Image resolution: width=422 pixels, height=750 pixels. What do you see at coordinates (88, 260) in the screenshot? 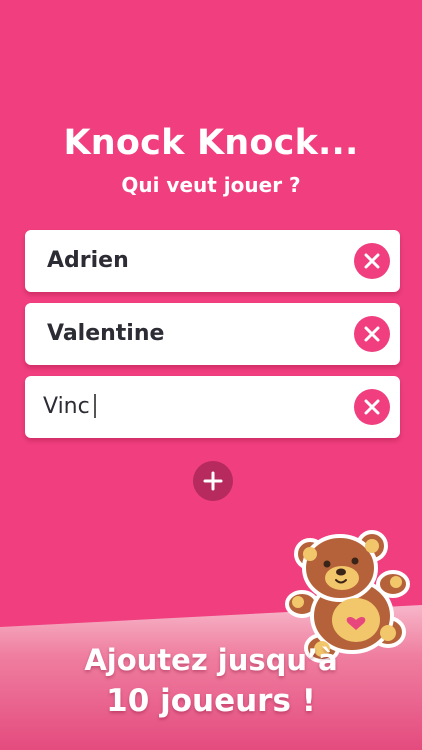
I see `player-name: Adrien` at bounding box center [88, 260].